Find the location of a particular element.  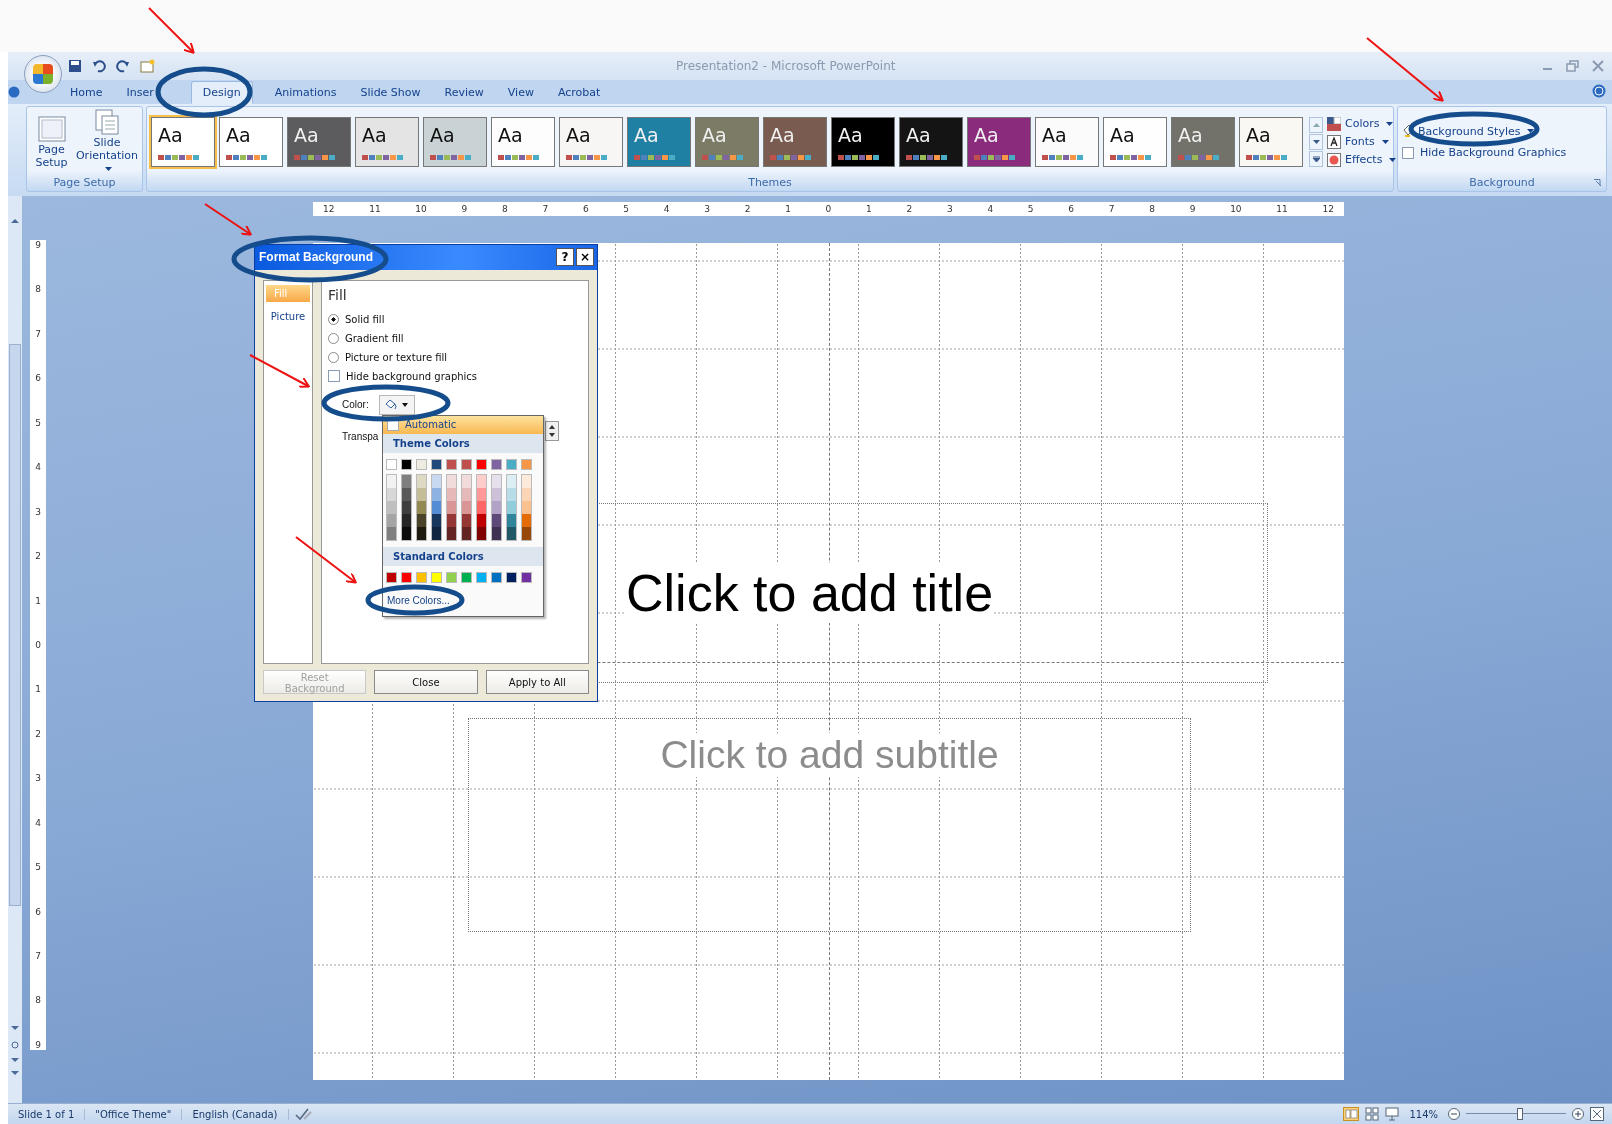

fill-option-radio: Solid fill is located at coordinates (356, 319).